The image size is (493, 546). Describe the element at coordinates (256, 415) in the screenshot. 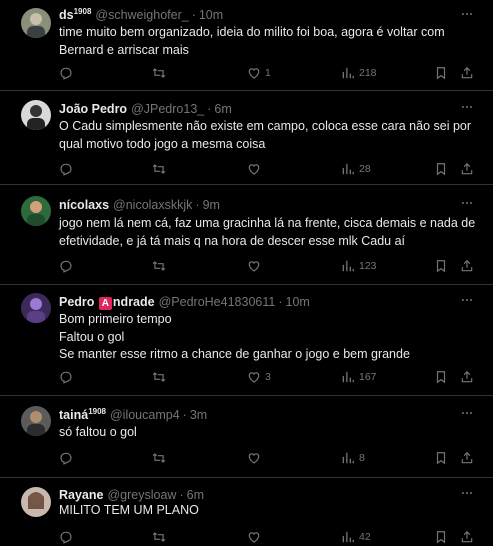

I see `post-header: tainá1908 @iloucamp4 · 3m` at that location.